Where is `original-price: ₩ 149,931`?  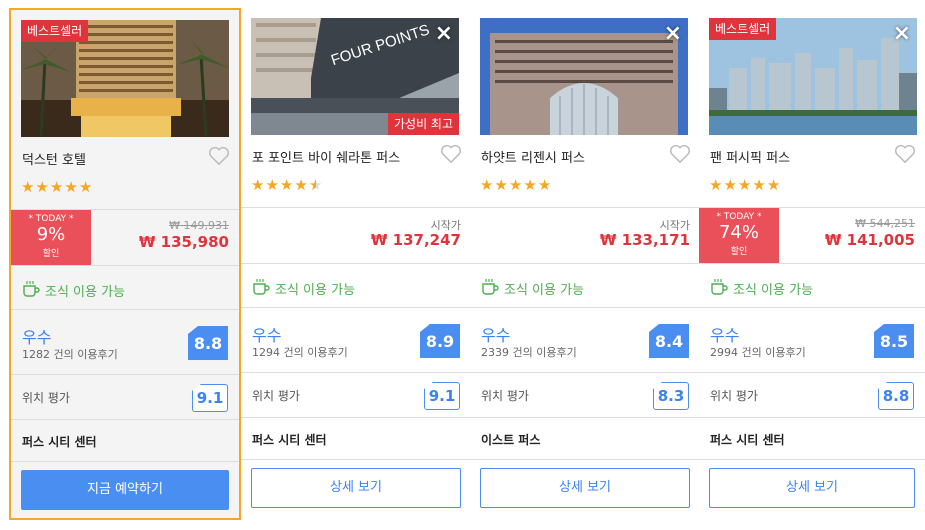
original-price: ₩ 149,931 is located at coordinates (199, 225).